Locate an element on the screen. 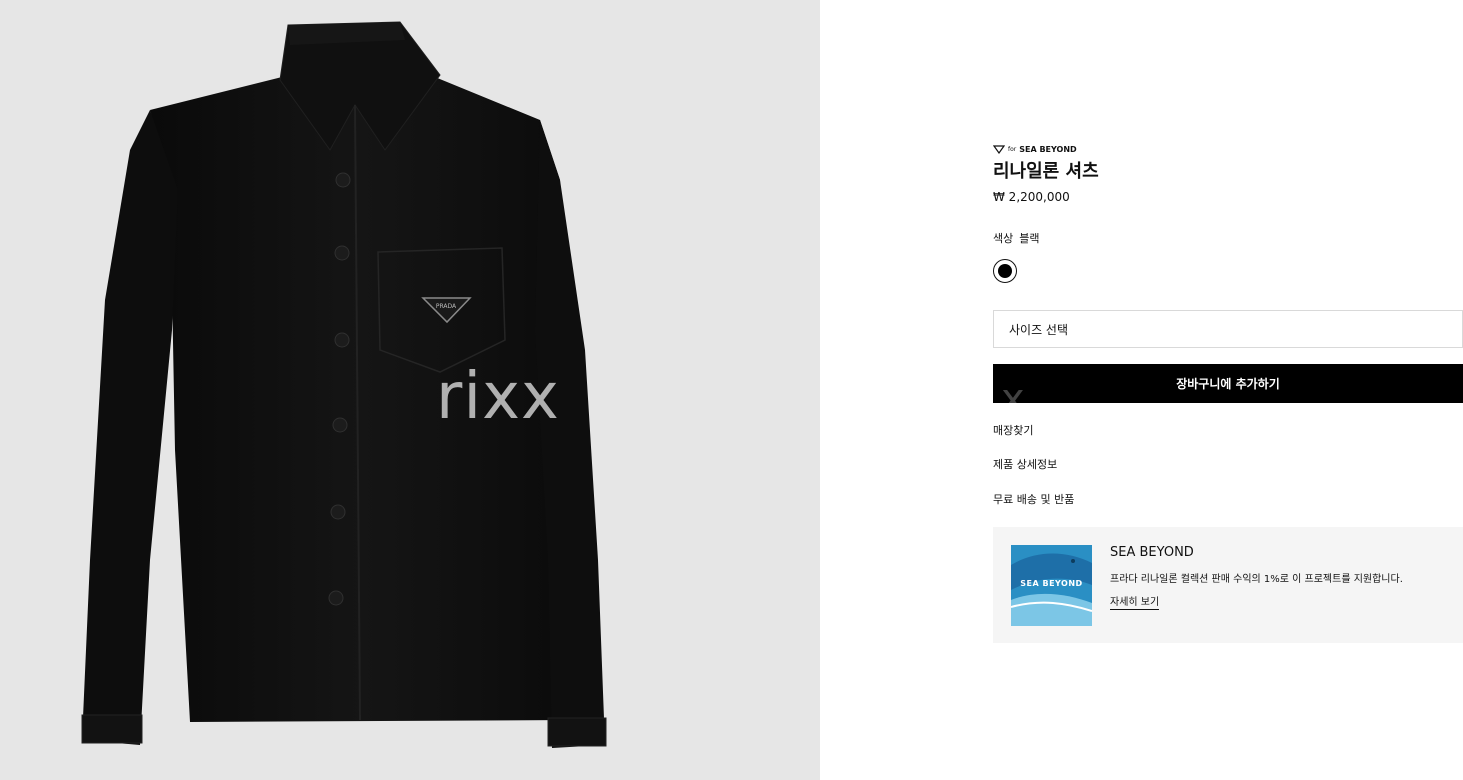 Image resolution: width=1463 pixels, height=780 pixels. watermark-ghost: x is located at coordinates (1013, 389).